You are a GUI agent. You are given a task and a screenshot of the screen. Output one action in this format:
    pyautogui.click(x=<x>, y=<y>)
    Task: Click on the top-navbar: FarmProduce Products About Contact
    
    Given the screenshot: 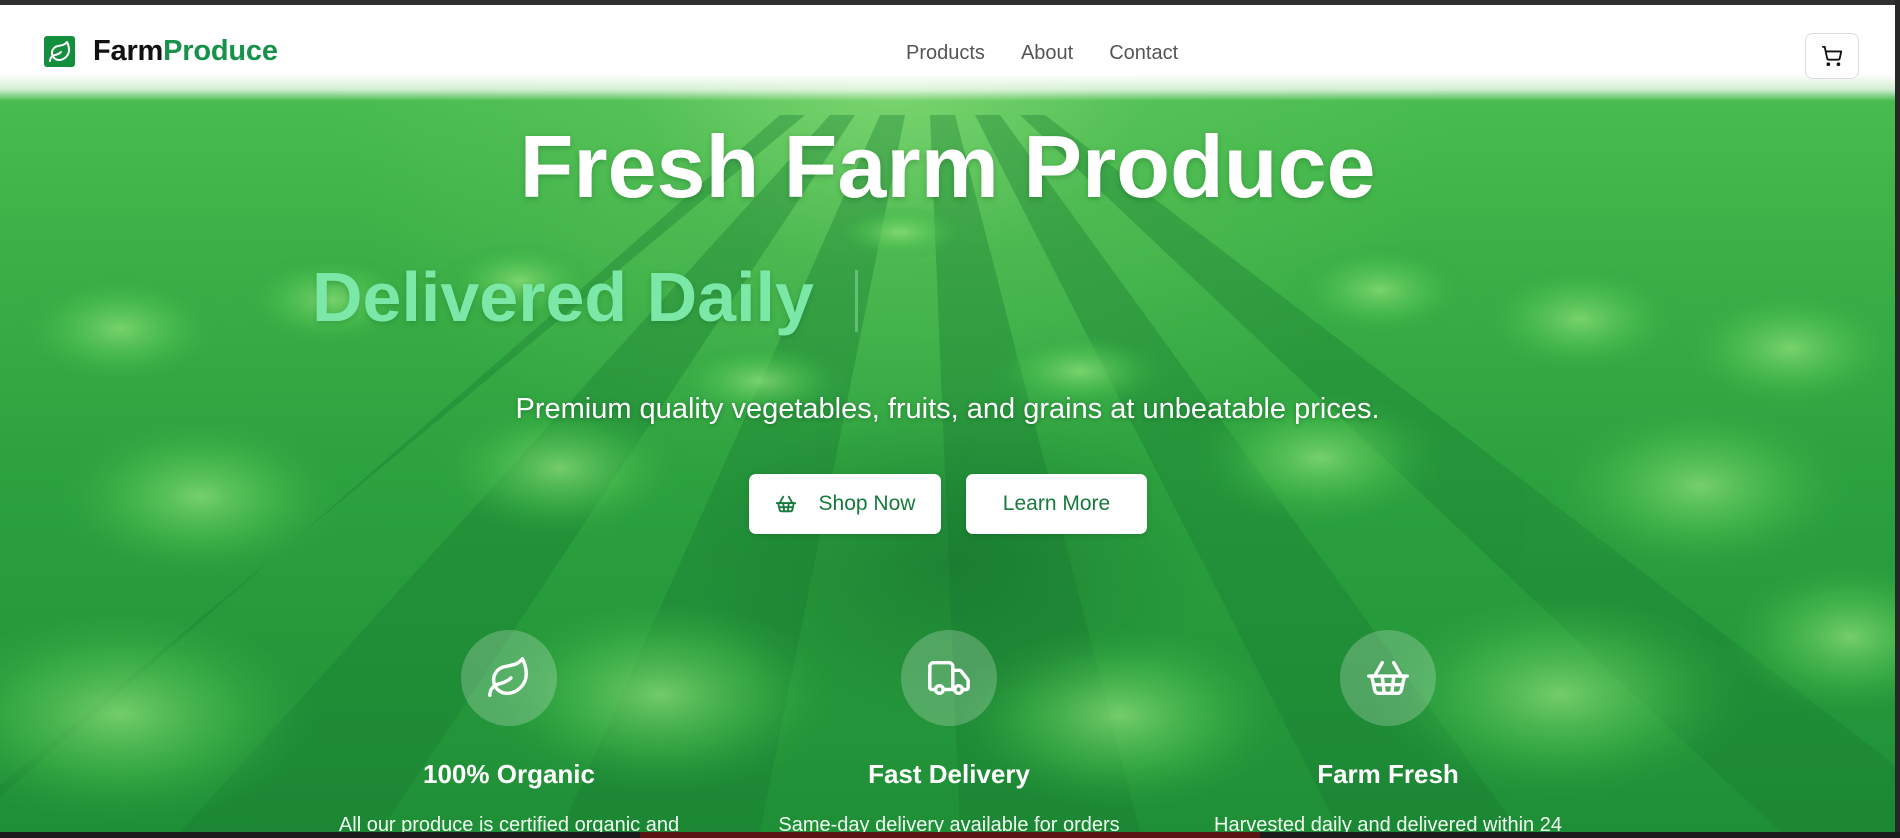 What is the action you would take?
    pyautogui.click(x=947, y=53)
    